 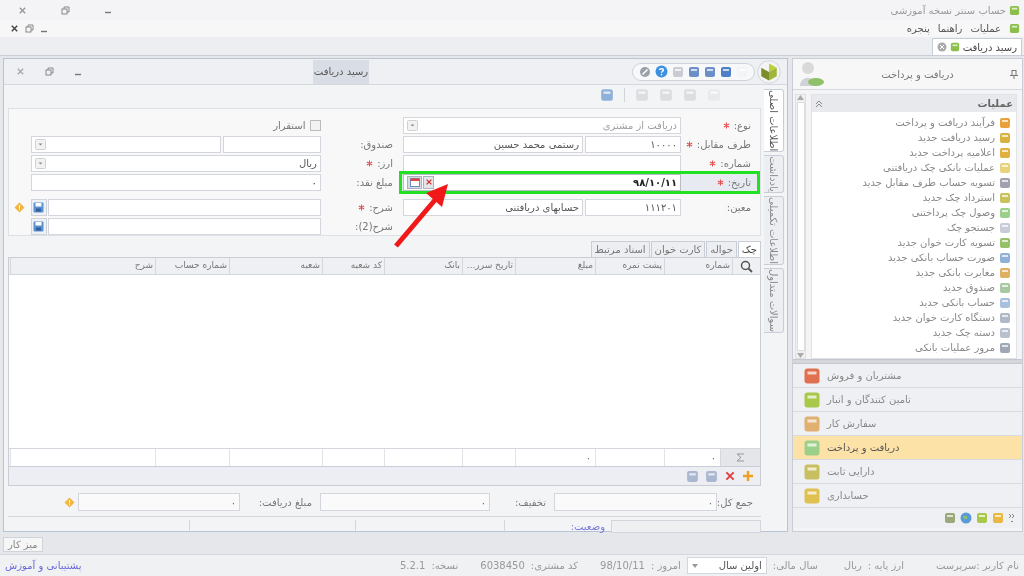 I want to click on status-label: امروز :, so click(x=665, y=566).